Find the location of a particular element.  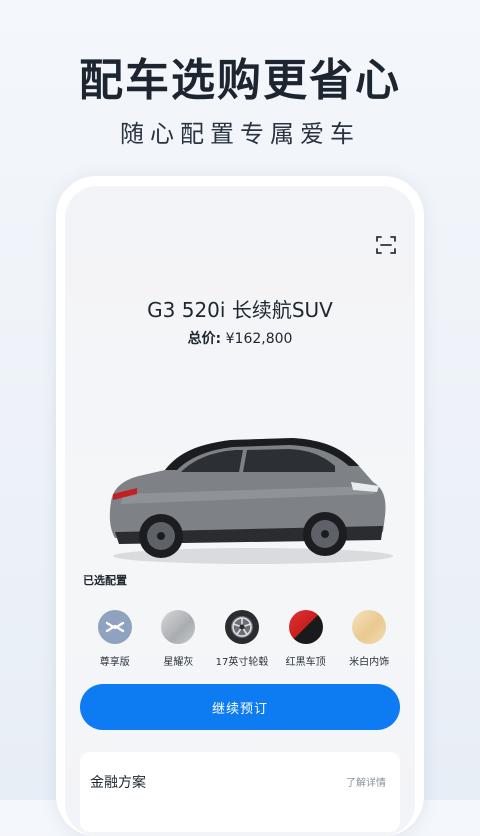

config-swatch-list: 尊享版 星耀灰 17英寸轮毂 红黑车顶 米白内饰 is located at coordinates (242, 639).